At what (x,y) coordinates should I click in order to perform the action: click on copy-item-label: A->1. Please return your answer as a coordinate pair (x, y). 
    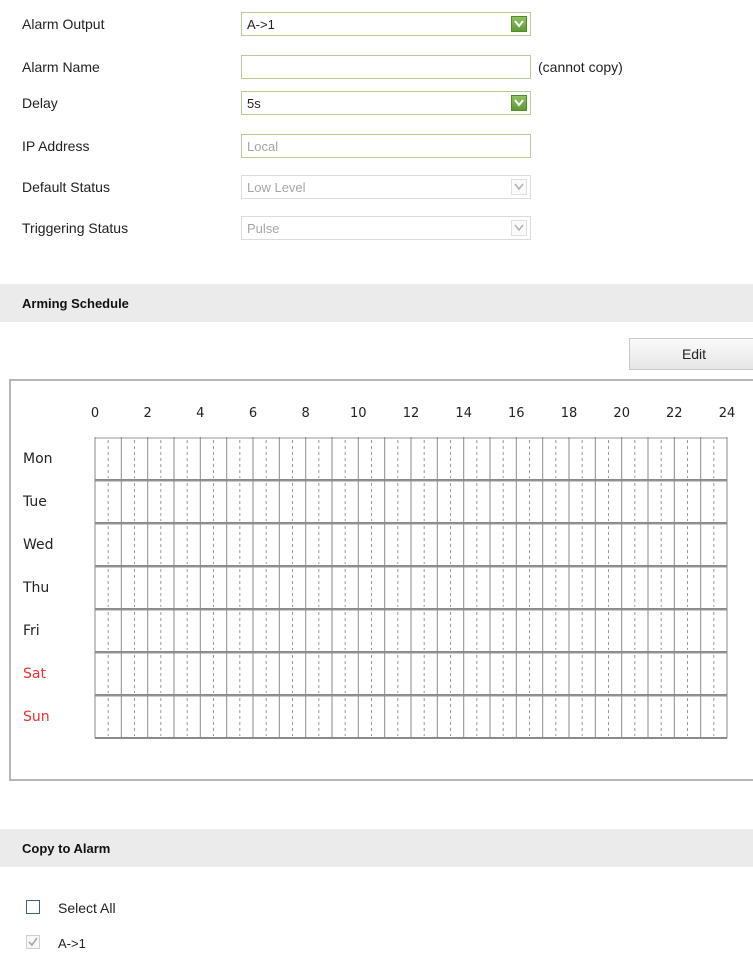
    Looking at the image, I should click on (72, 943).